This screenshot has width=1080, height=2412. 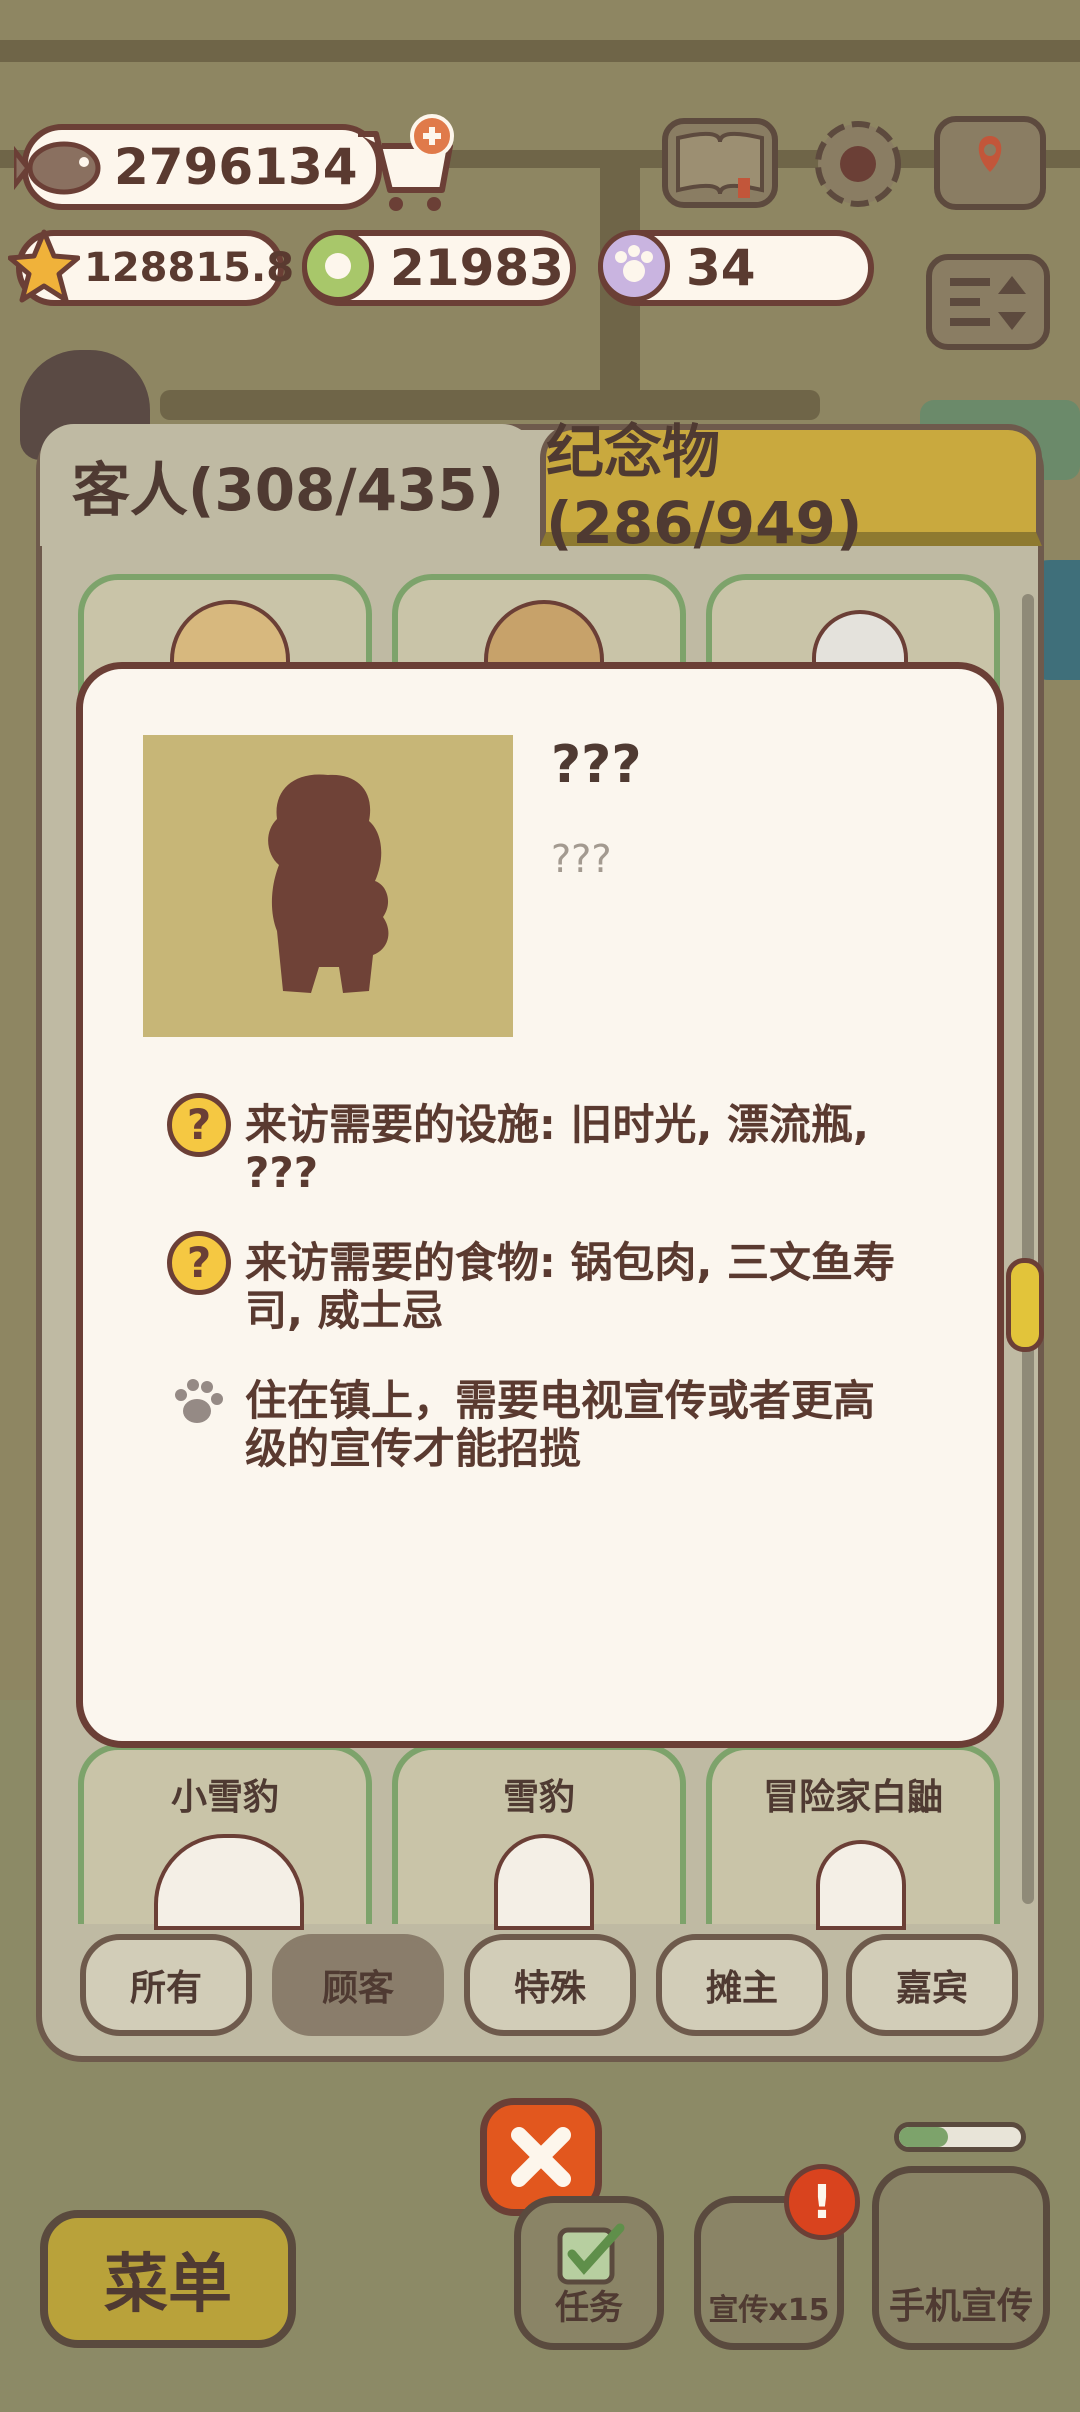 What do you see at coordinates (550, 1985) in the screenshot?
I see `filter-special: 特殊` at bounding box center [550, 1985].